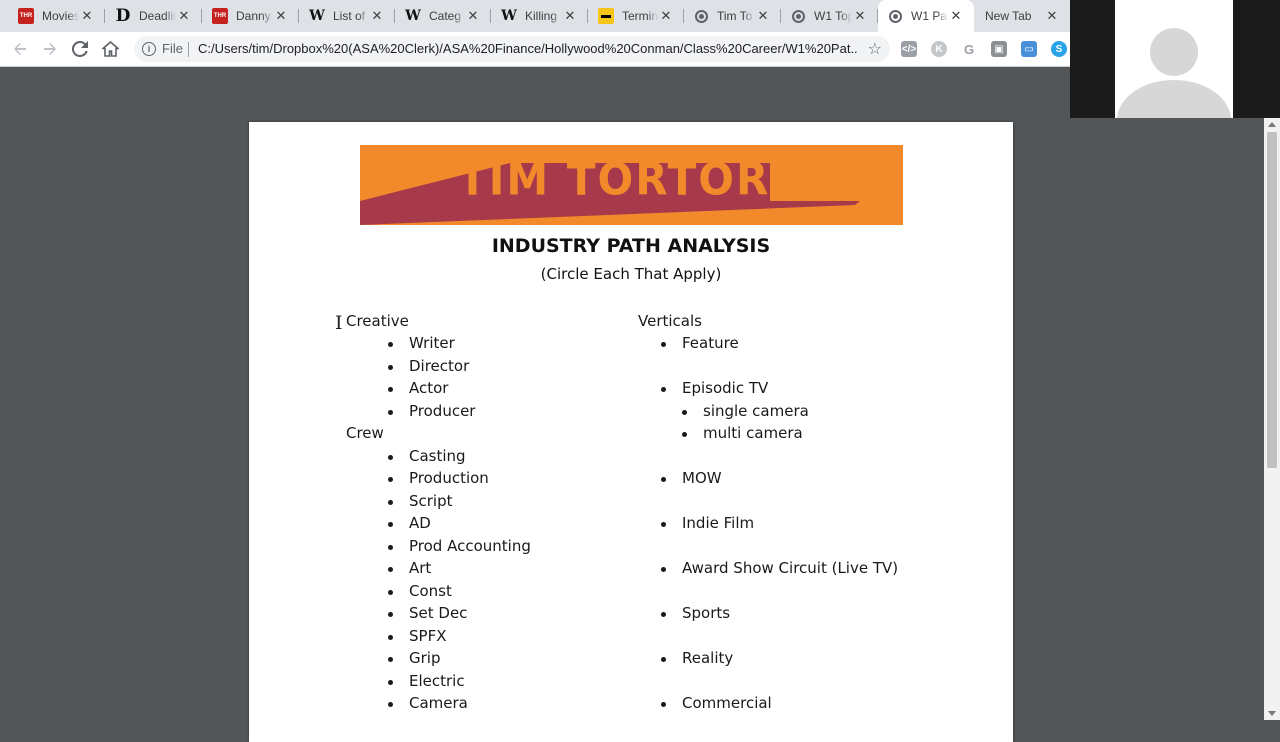 This screenshot has height=742, width=1280. I want to click on google-extension-icon: G, so click(969, 49).